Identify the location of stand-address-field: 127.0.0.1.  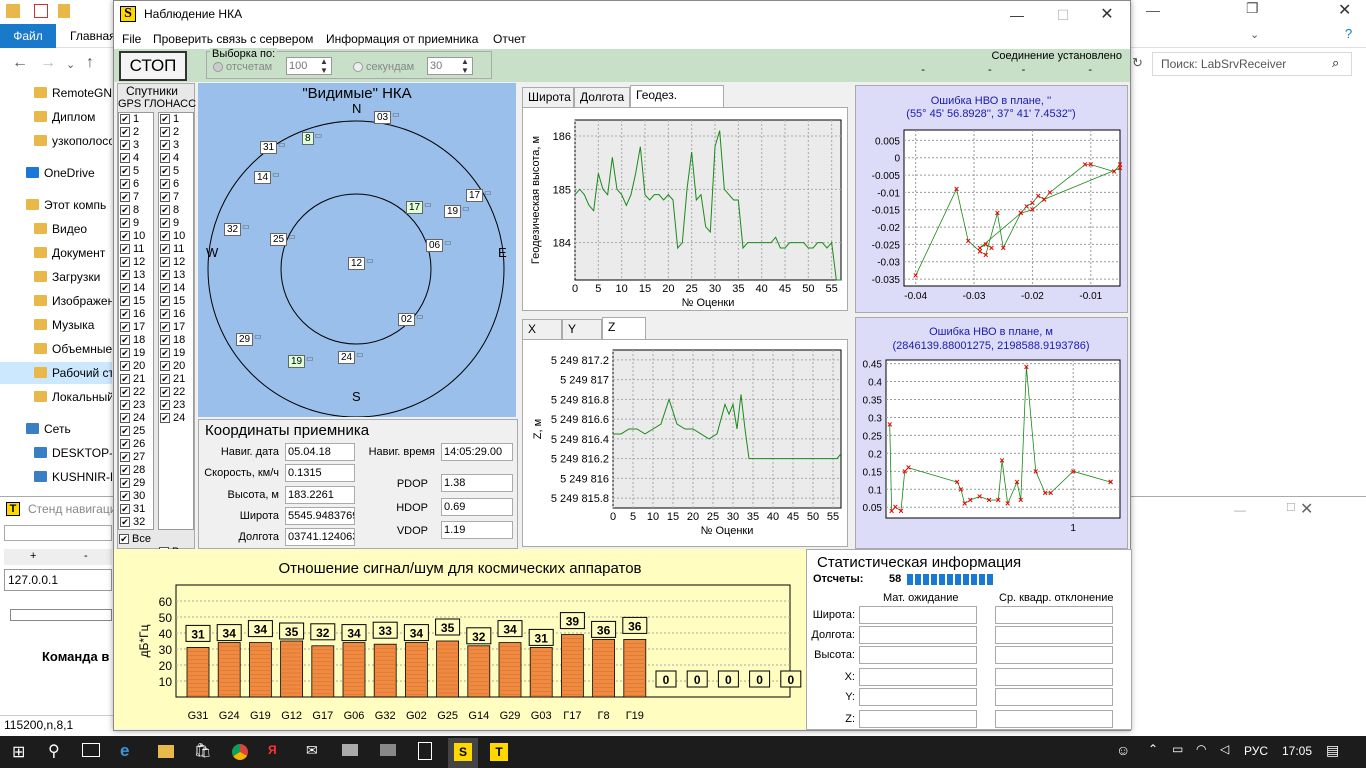
(58, 580).